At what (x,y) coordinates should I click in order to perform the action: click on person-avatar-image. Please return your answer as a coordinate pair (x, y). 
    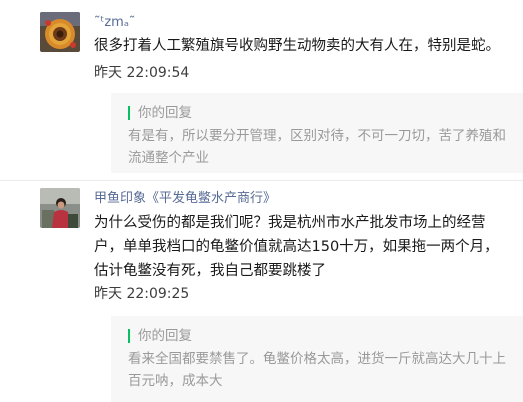
    Looking at the image, I should click on (60, 208).